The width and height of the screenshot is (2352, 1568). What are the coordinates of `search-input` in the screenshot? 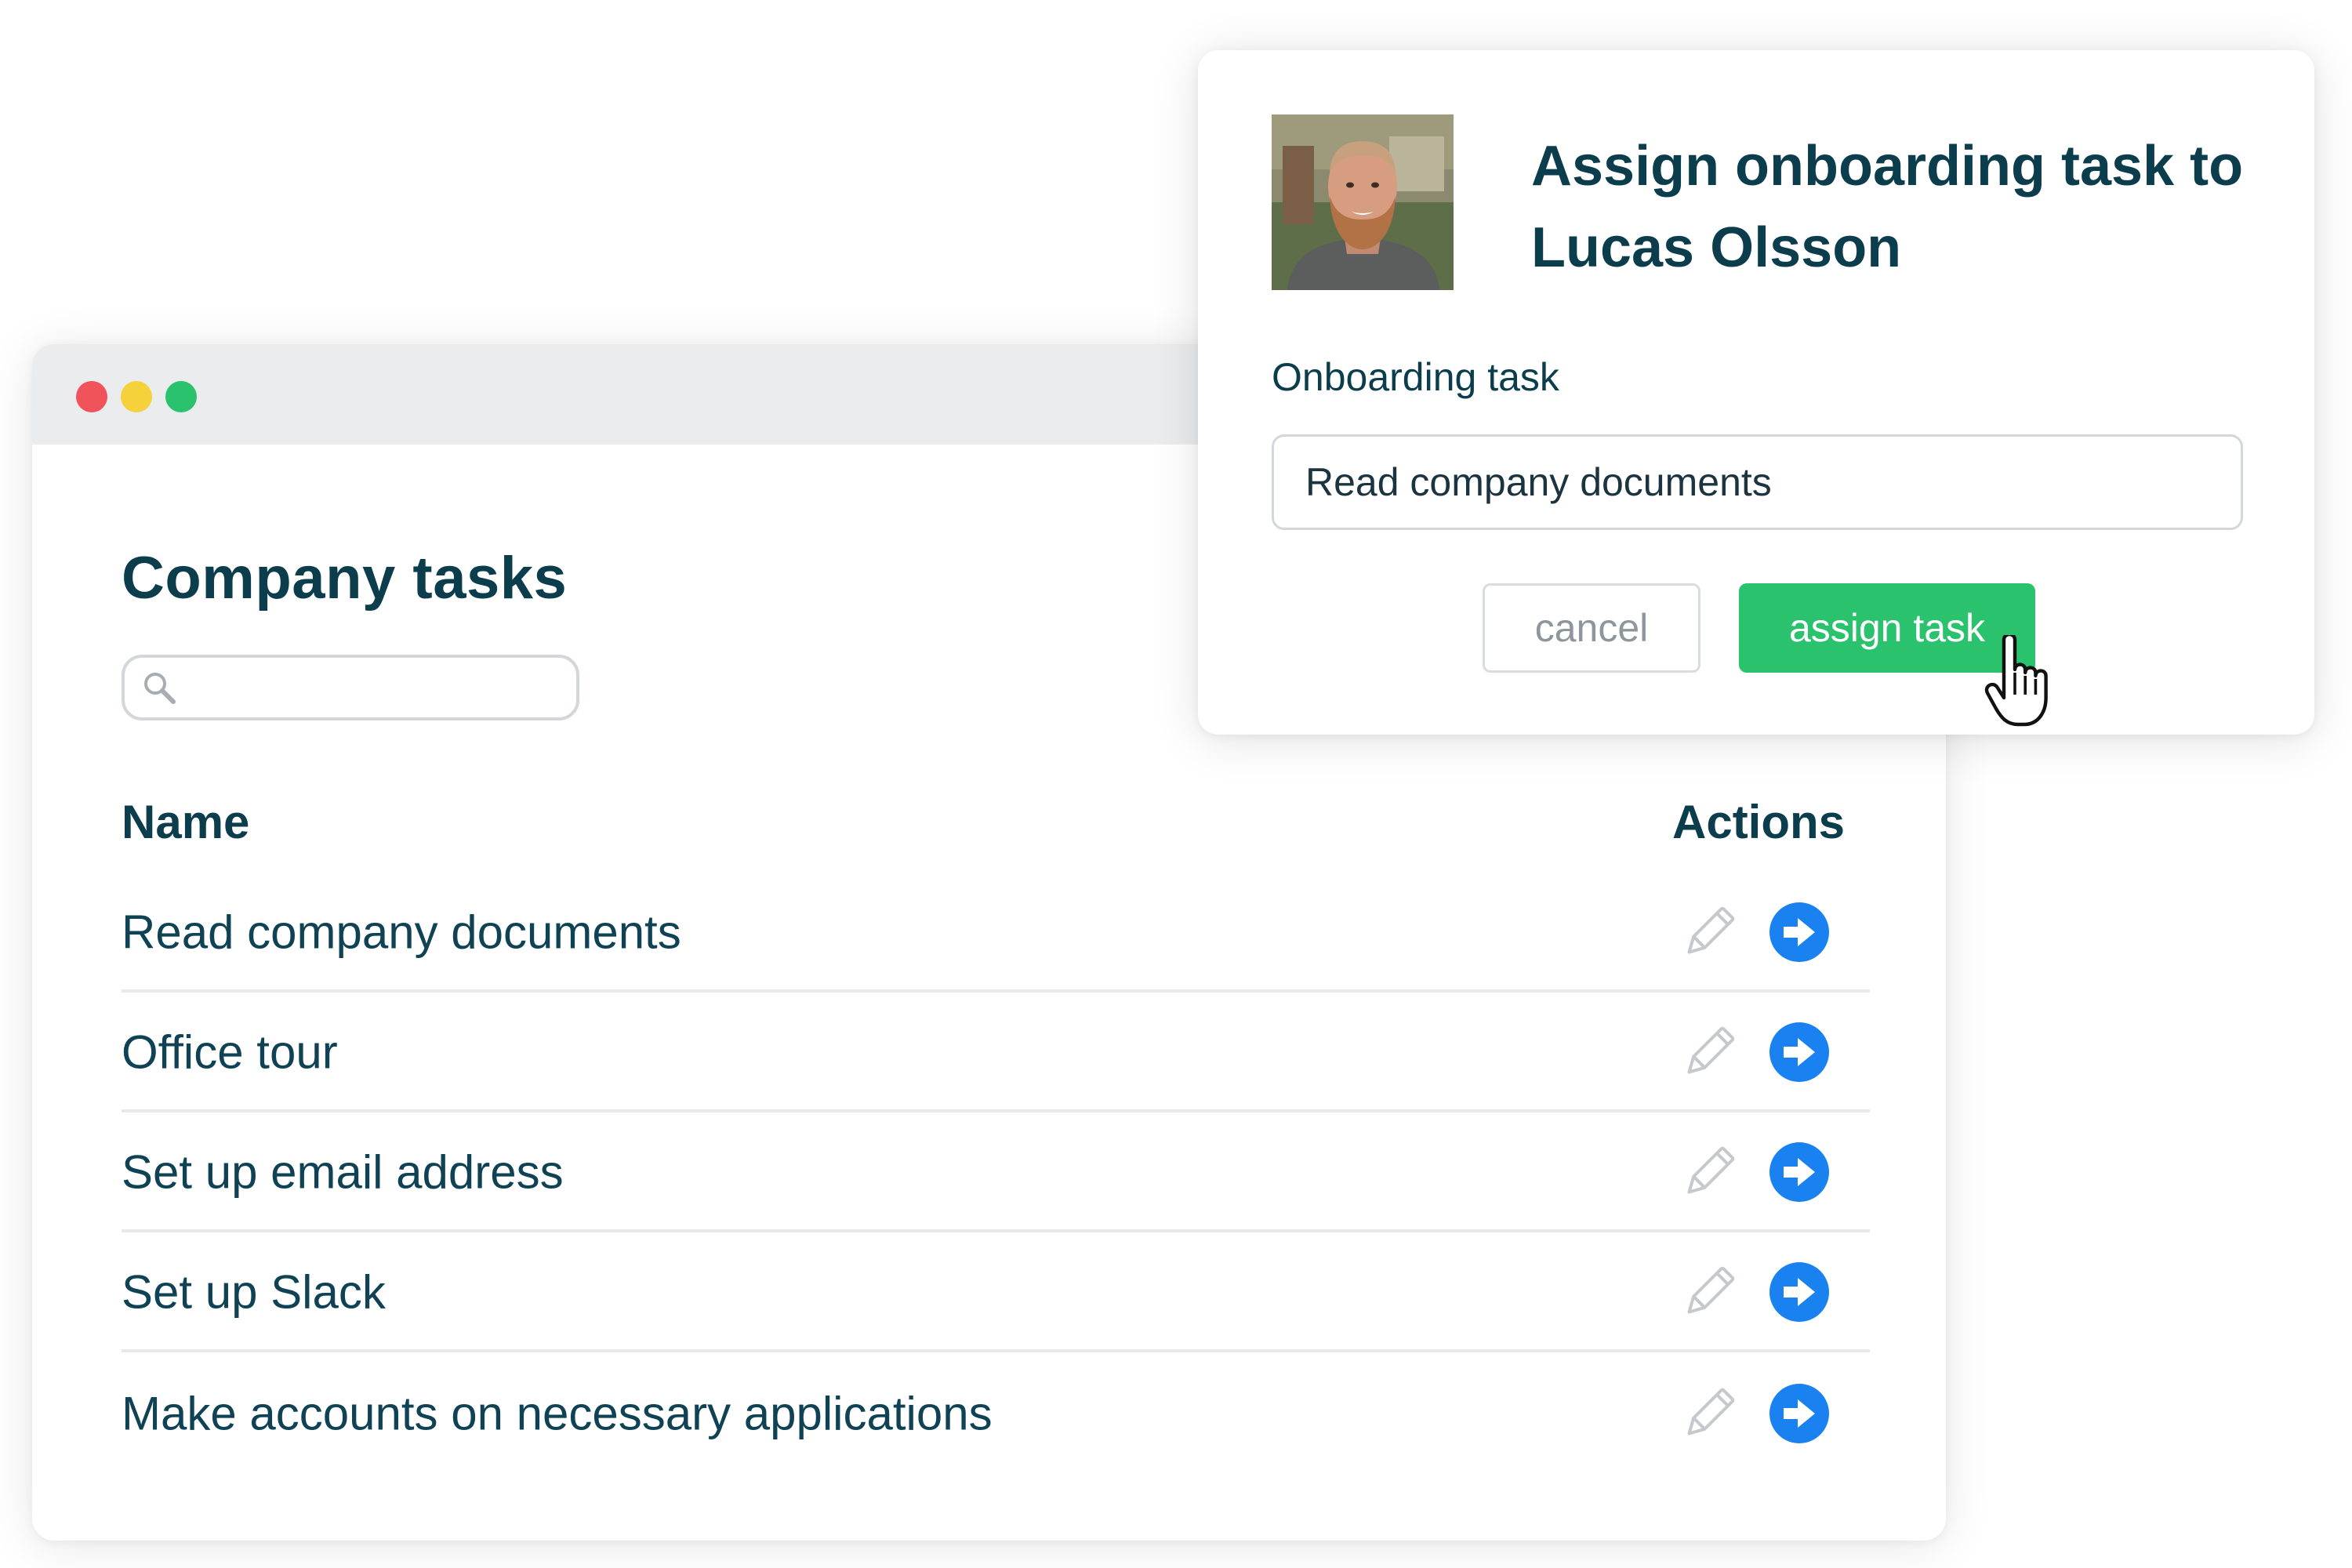 It's located at (377, 688).